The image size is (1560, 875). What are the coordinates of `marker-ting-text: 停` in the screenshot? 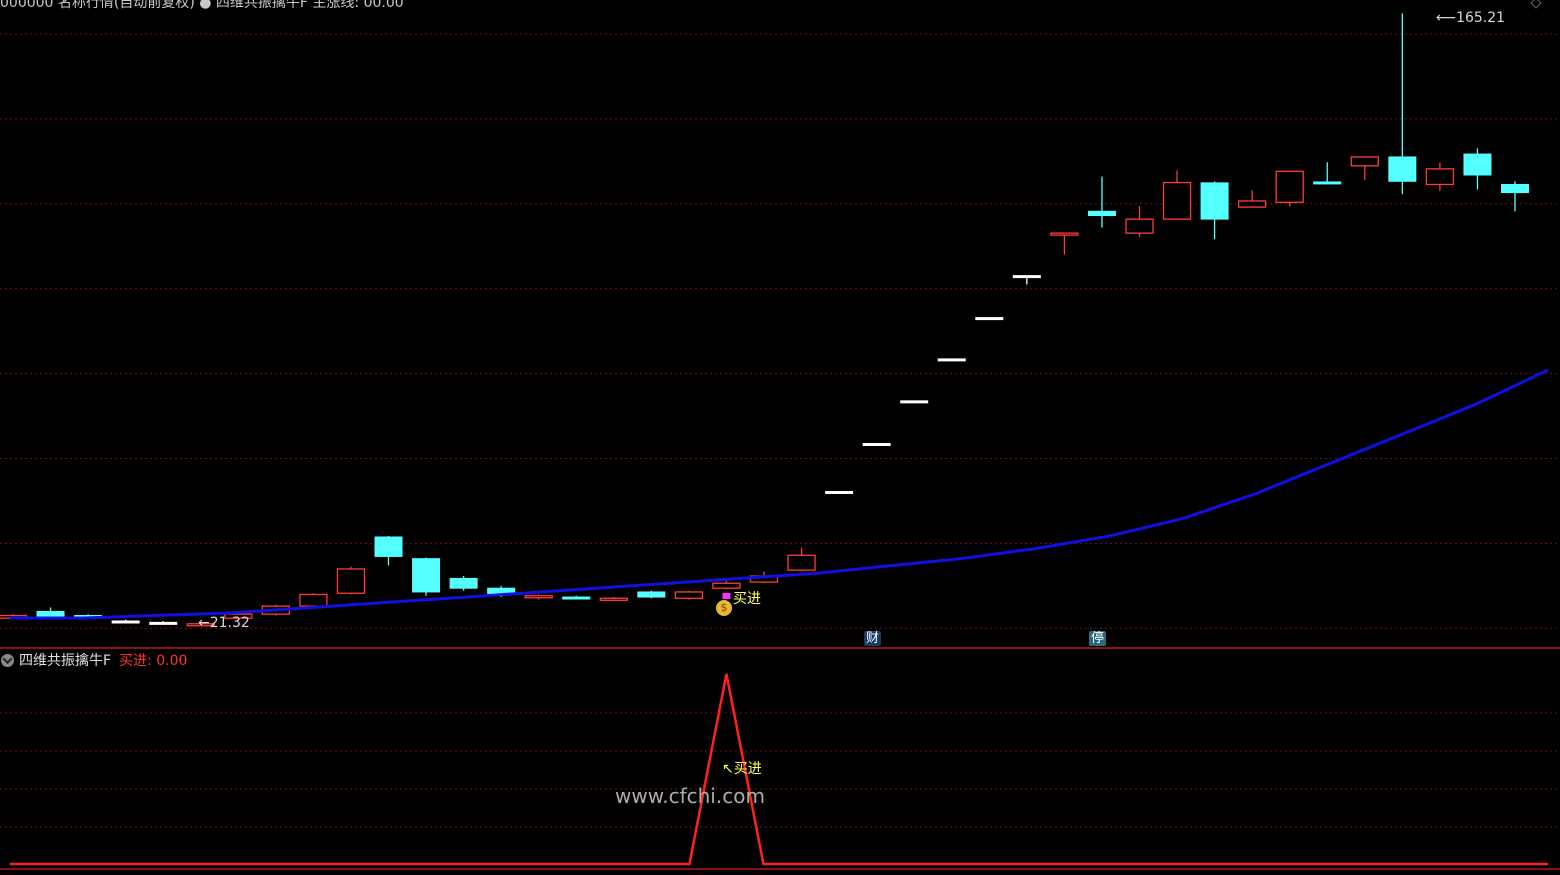 It's located at (1098, 638).